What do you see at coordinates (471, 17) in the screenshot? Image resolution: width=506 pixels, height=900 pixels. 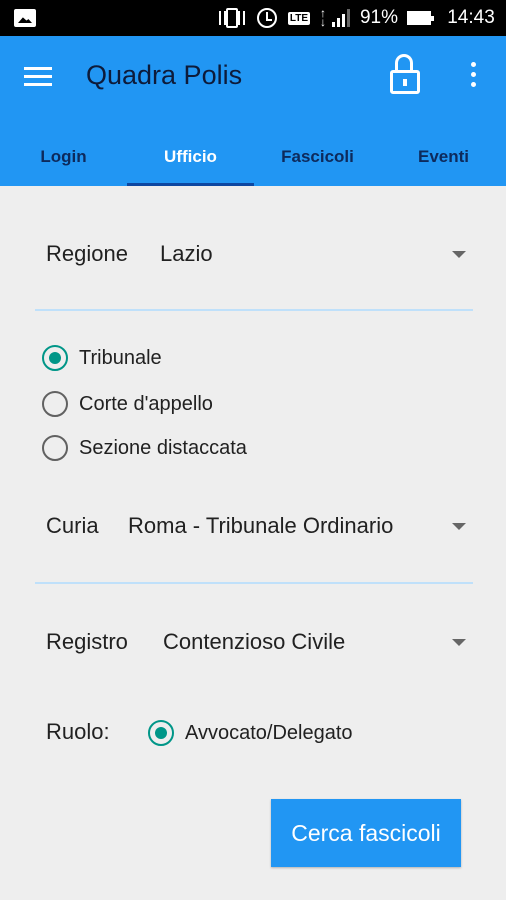 I see `status-time: 14:43` at bounding box center [471, 17].